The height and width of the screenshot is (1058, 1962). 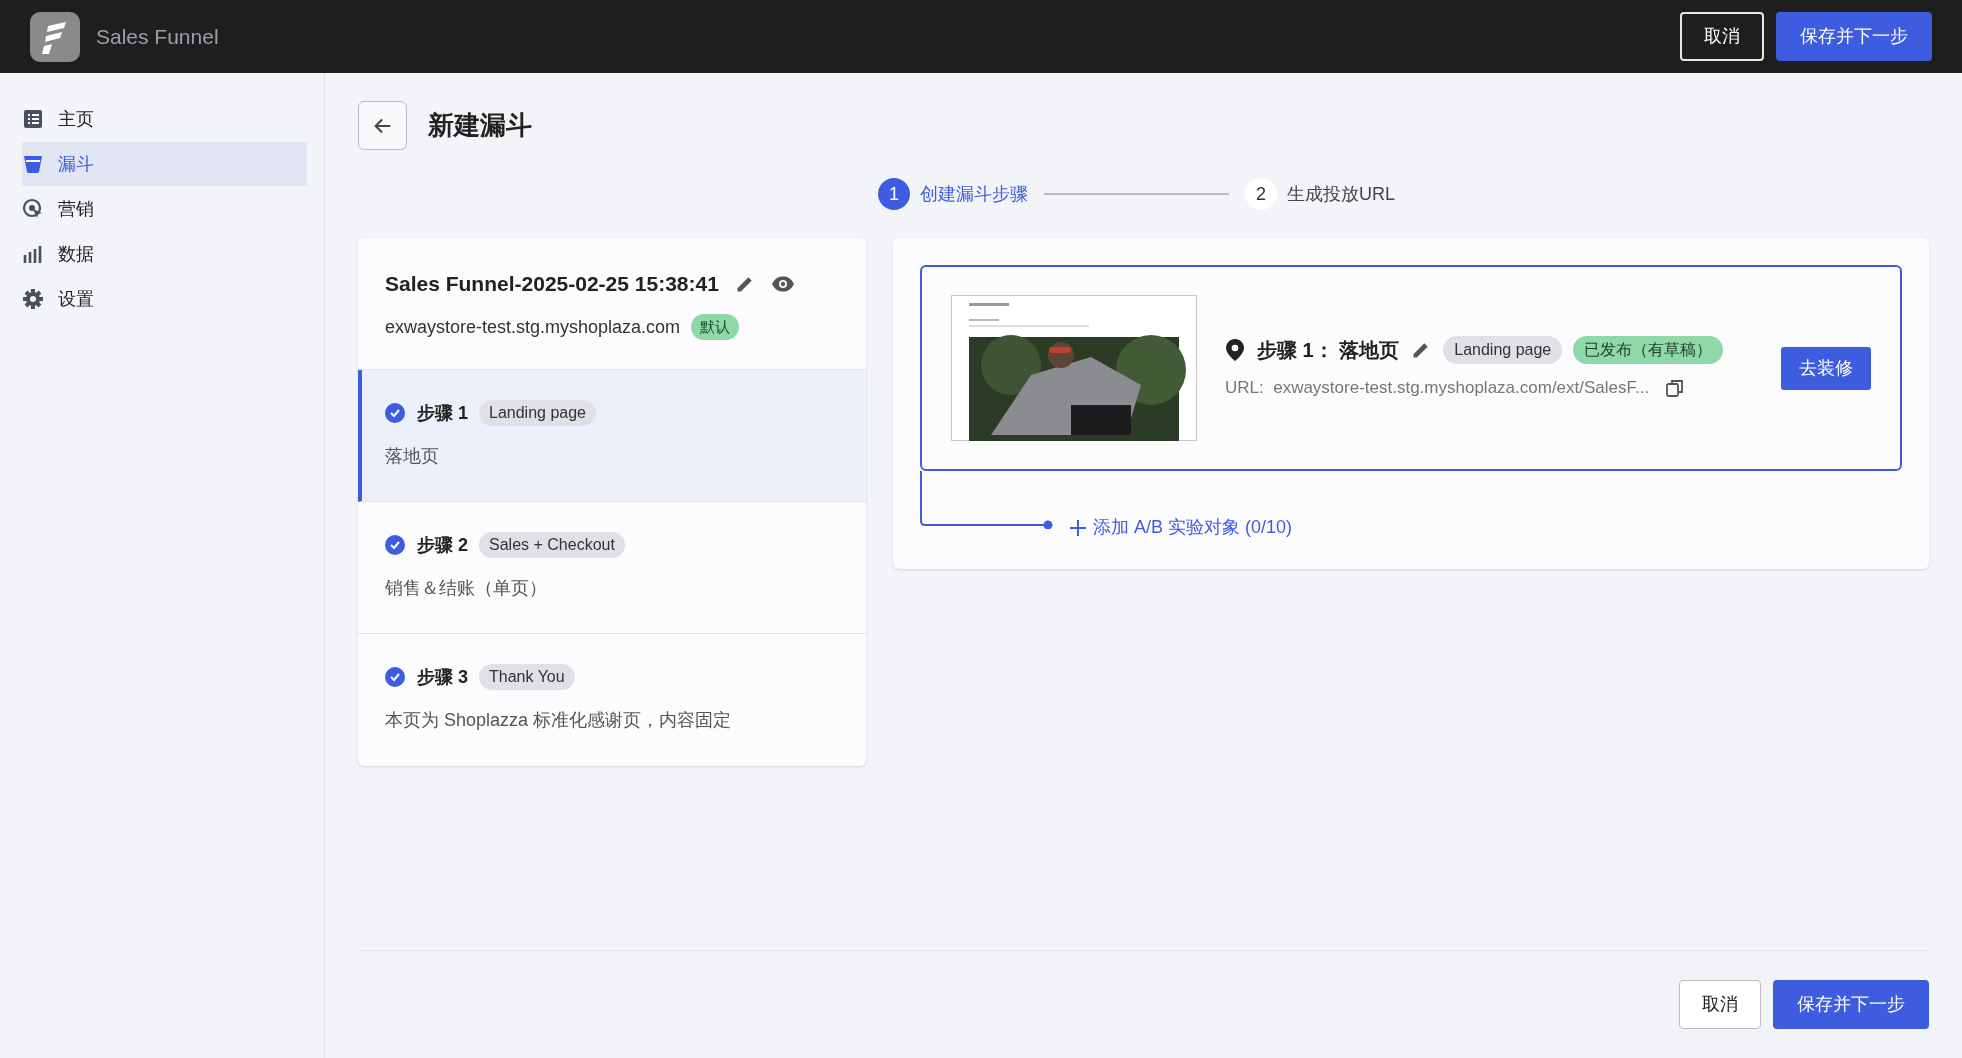 What do you see at coordinates (164, 299) in the screenshot?
I see `sidebar-item: 设置` at bounding box center [164, 299].